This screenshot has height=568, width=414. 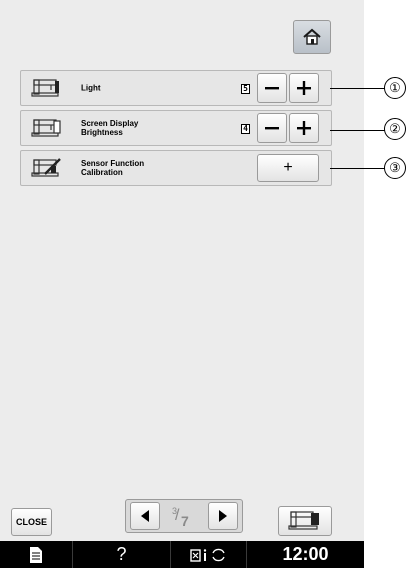 What do you see at coordinates (46, 167) in the screenshot?
I see `sewing-machine-pen-icon` at bounding box center [46, 167].